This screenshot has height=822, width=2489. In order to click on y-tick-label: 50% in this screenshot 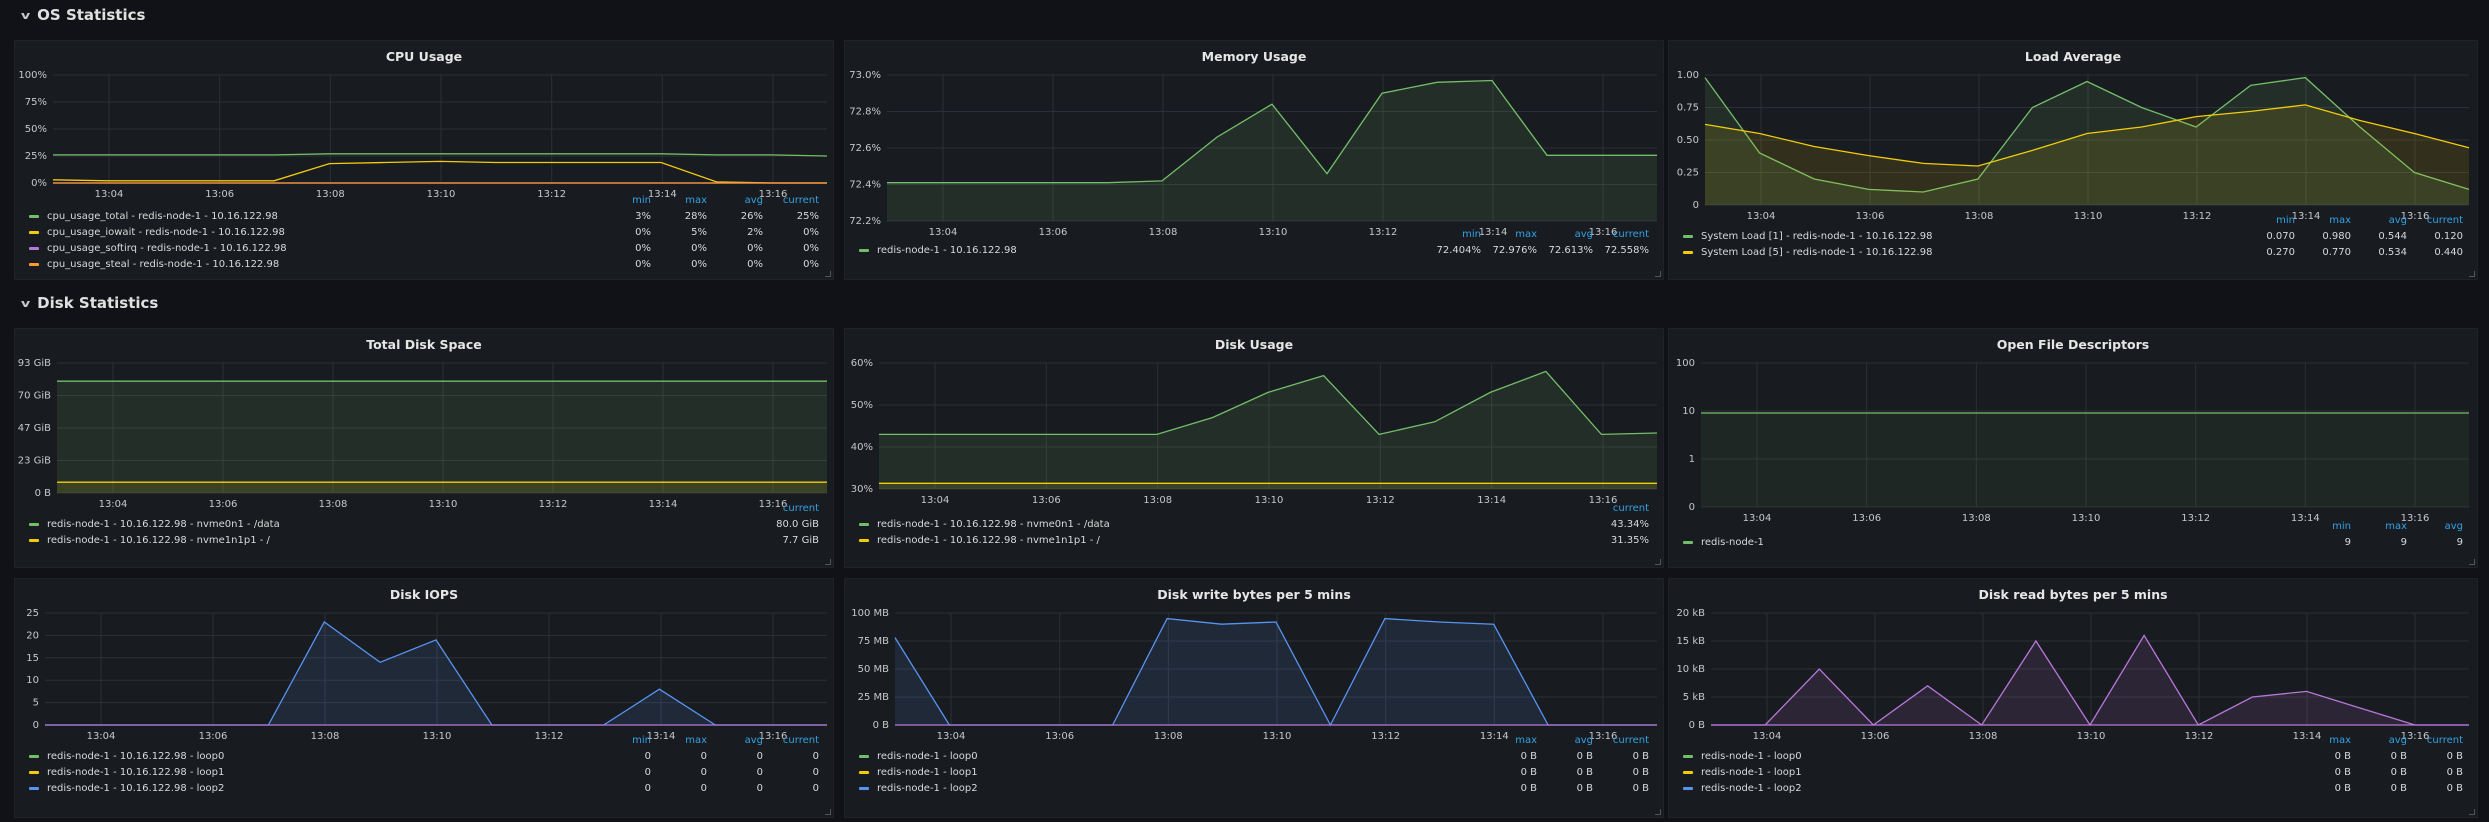, I will do `click(862, 405)`.